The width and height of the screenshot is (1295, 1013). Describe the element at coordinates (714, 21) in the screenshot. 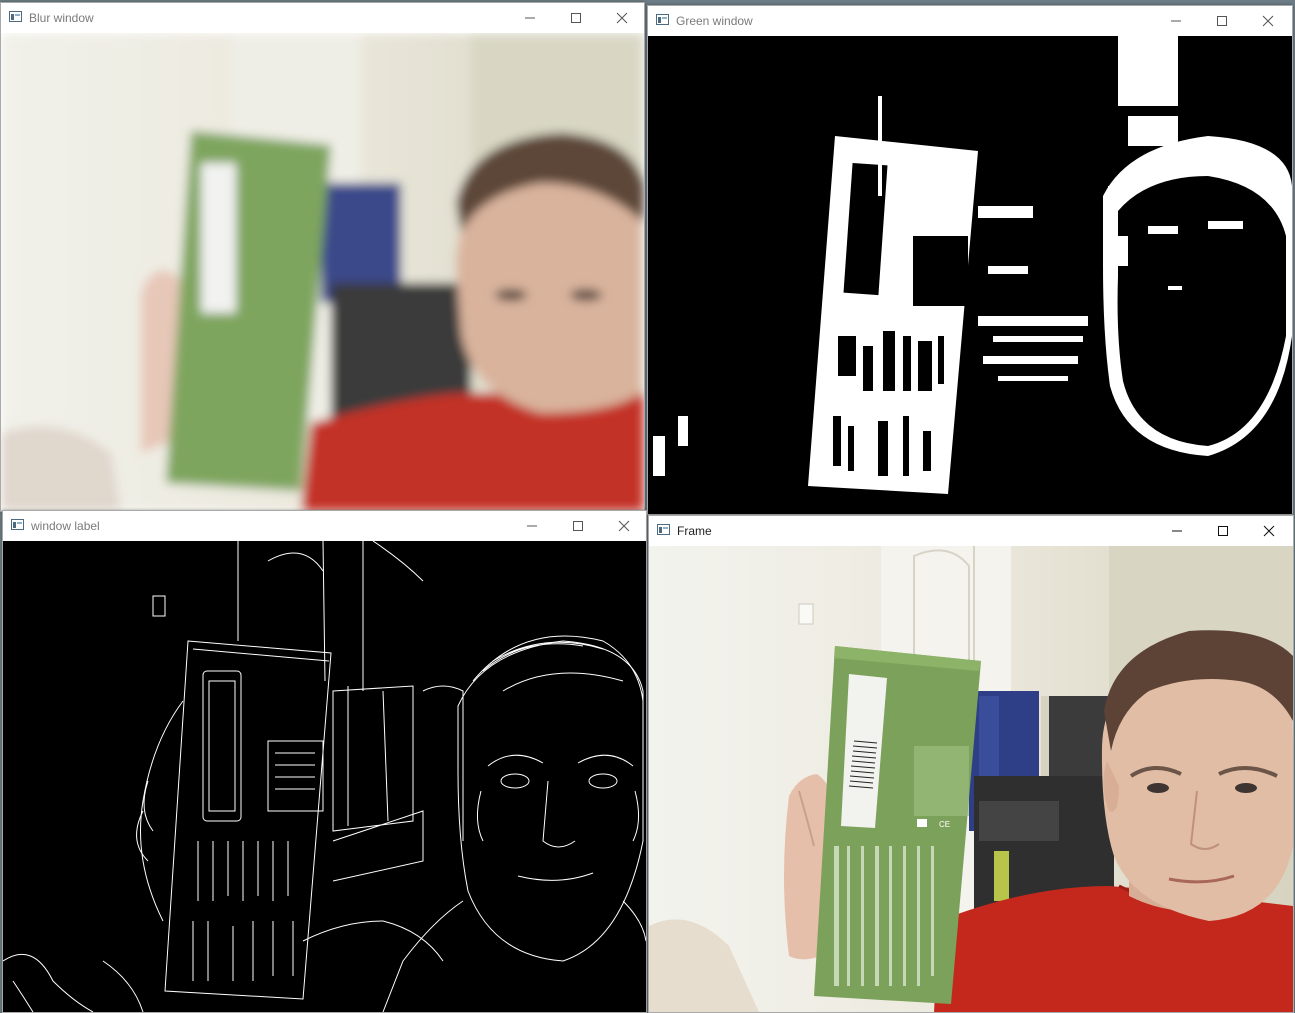

I see `window-title: Green window` at that location.